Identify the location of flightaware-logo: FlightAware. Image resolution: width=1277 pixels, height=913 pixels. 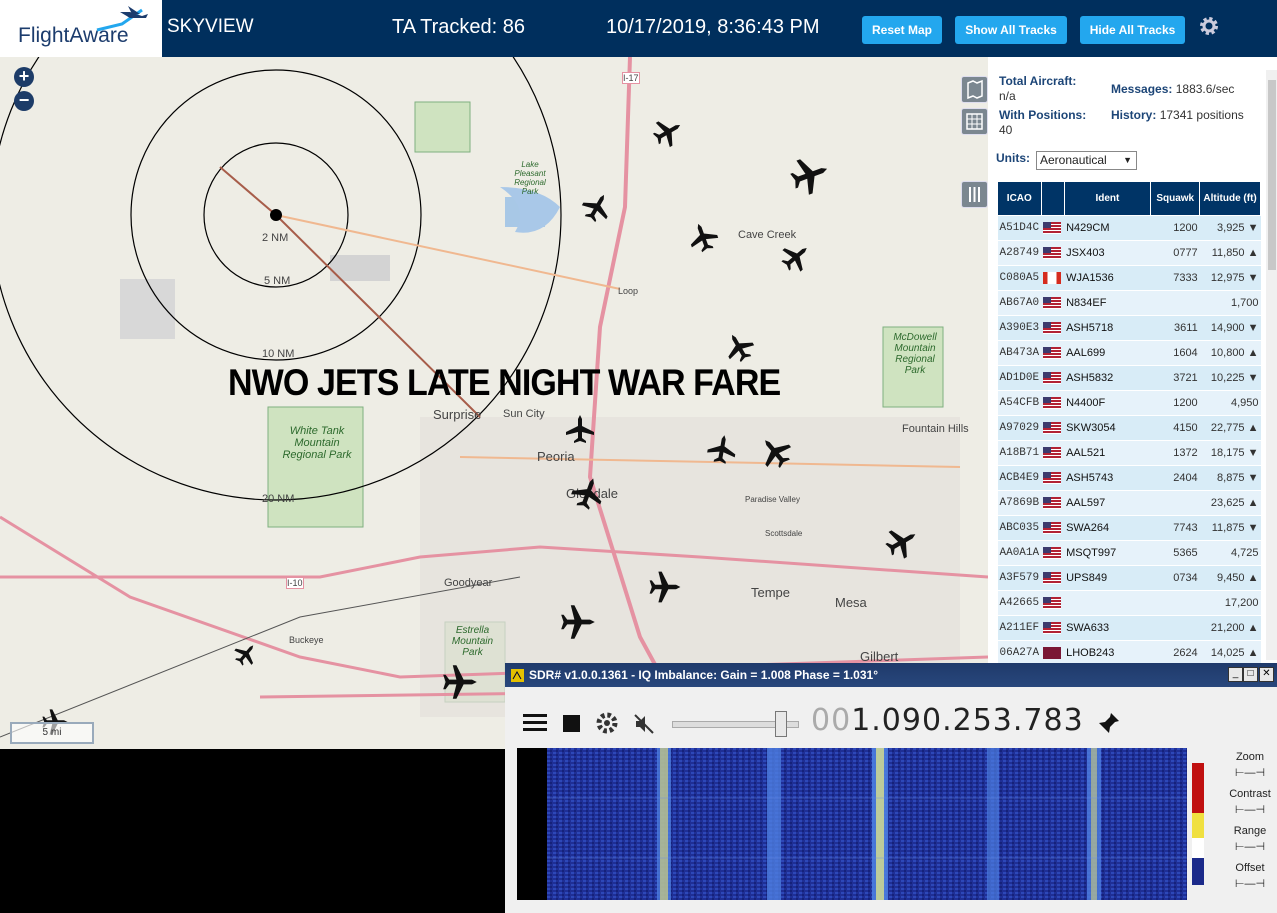
(81, 28).